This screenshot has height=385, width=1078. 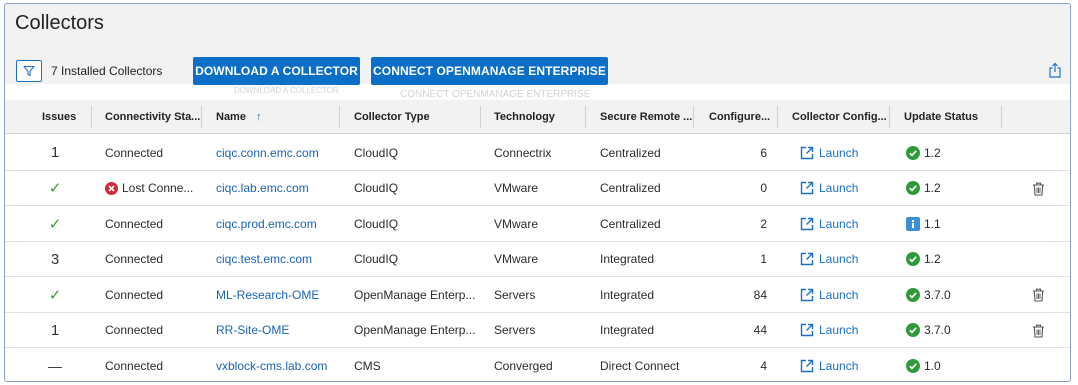 What do you see at coordinates (515, 330) in the screenshot?
I see `technology: Servers` at bounding box center [515, 330].